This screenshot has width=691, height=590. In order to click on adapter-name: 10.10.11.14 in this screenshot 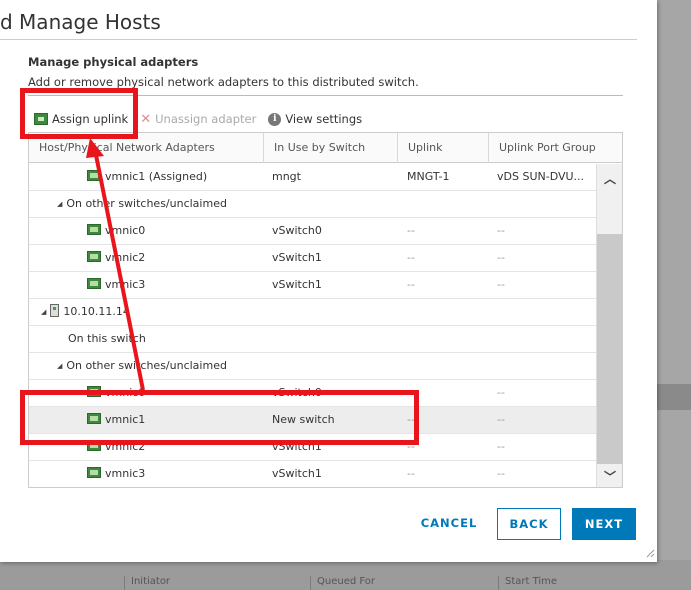, I will do `click(96, 311)`.